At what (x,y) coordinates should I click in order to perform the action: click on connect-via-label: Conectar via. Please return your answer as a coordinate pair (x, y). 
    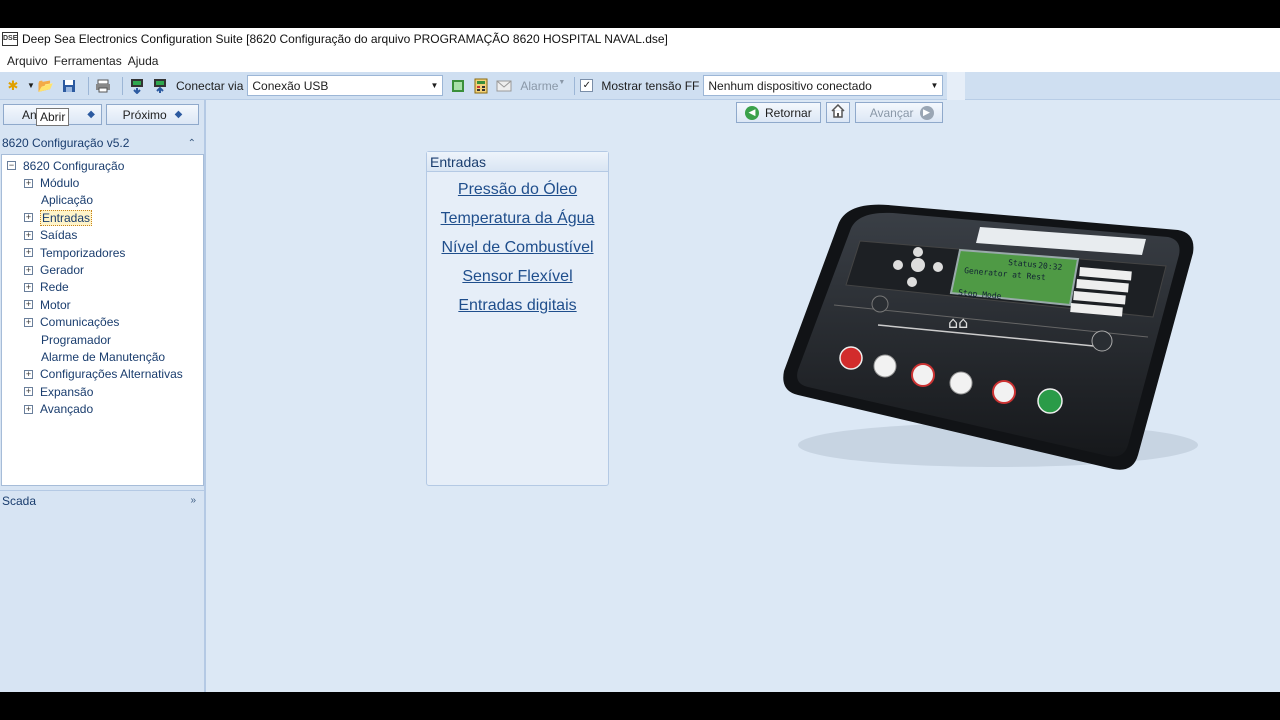
    Looking at the image, I should click on (210, 85).